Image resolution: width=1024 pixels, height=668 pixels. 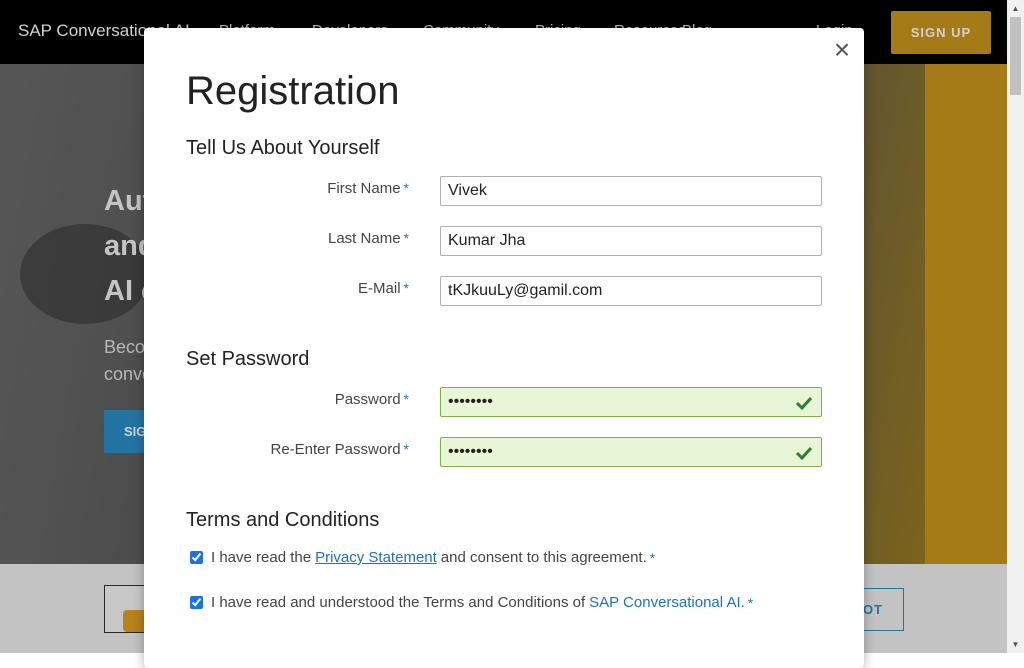 What do you see at coordinates (631, 452) in the screenshot?
I see `reenter-password-field` at bounding box center [631, 452].